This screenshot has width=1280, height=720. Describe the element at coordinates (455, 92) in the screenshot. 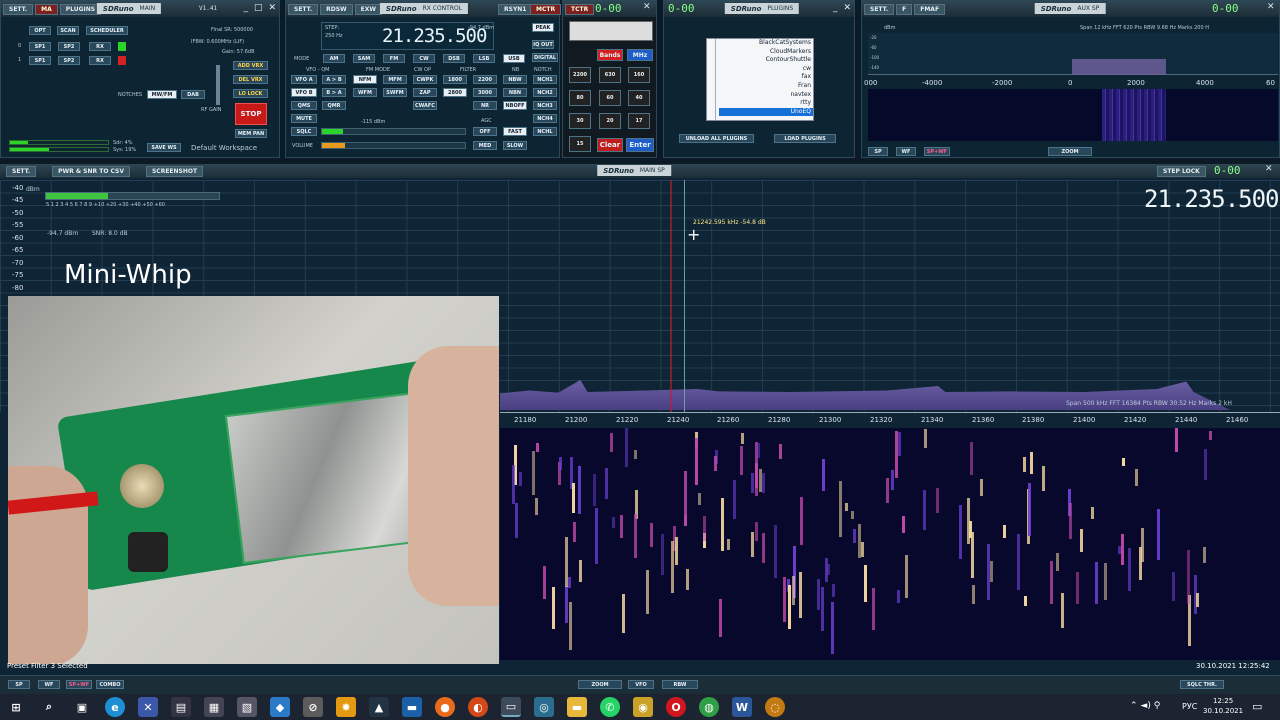

I see `filter-2800-button: 2800` at that location.